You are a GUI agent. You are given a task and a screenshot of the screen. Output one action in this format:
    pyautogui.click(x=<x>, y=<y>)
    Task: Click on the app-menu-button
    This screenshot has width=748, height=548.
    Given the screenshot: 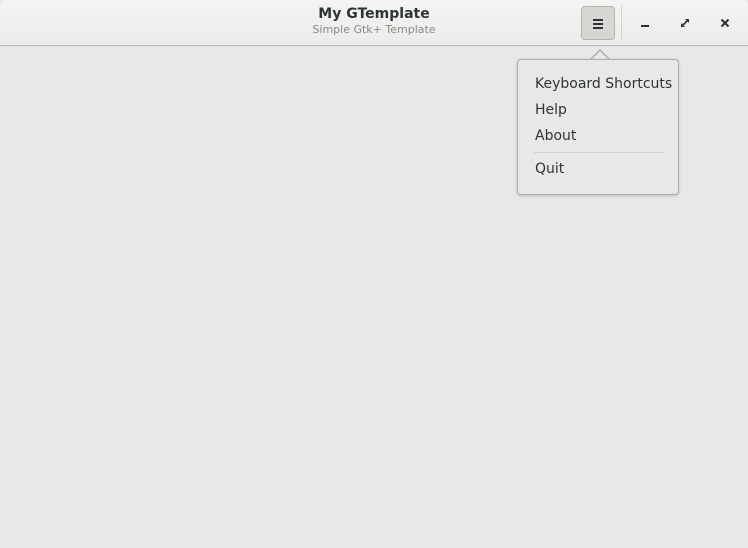 What is the action you would take?
    pyautogui.click(x=598, y=23)
    